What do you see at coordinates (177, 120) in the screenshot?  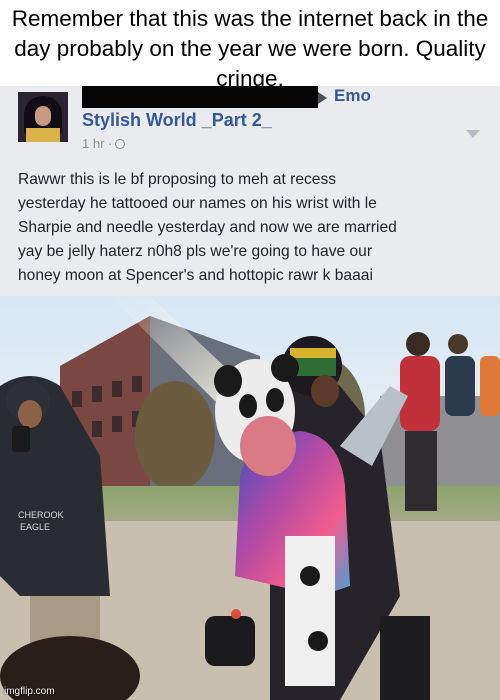 I see `page-name-link: Stylish World _Part 2_` at bounding box center [177, 120].